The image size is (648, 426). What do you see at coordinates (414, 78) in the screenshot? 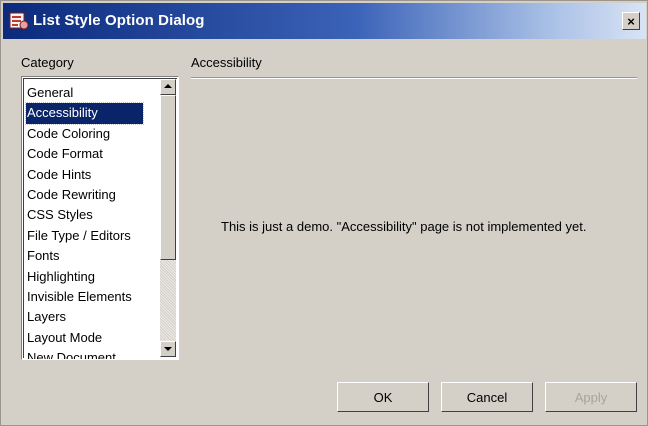
I see `title-separator` at bounding box center [414, 78].